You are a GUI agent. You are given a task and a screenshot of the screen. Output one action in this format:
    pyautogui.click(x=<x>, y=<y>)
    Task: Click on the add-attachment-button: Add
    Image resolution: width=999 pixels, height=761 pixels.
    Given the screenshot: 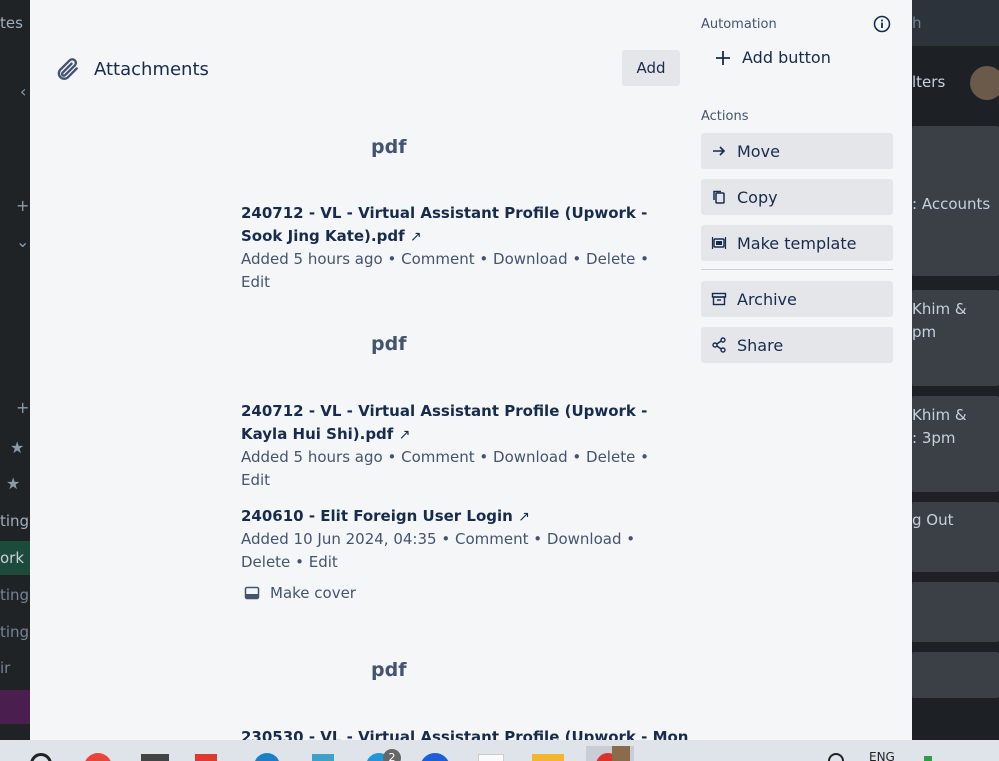 What is the action you would take?
    pyautogui.click(x=651, y=68)
    